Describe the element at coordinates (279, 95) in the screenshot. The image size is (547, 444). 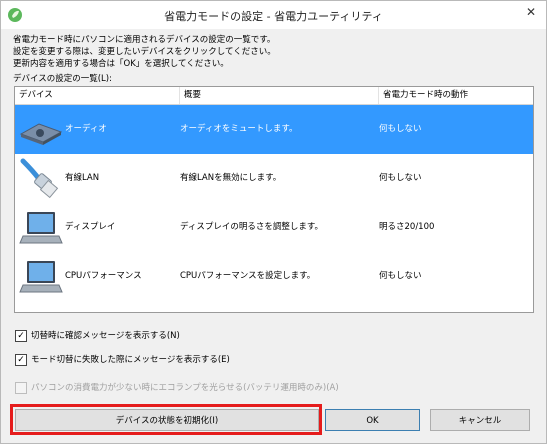
I see `column-header-summary: 概要` at that location.